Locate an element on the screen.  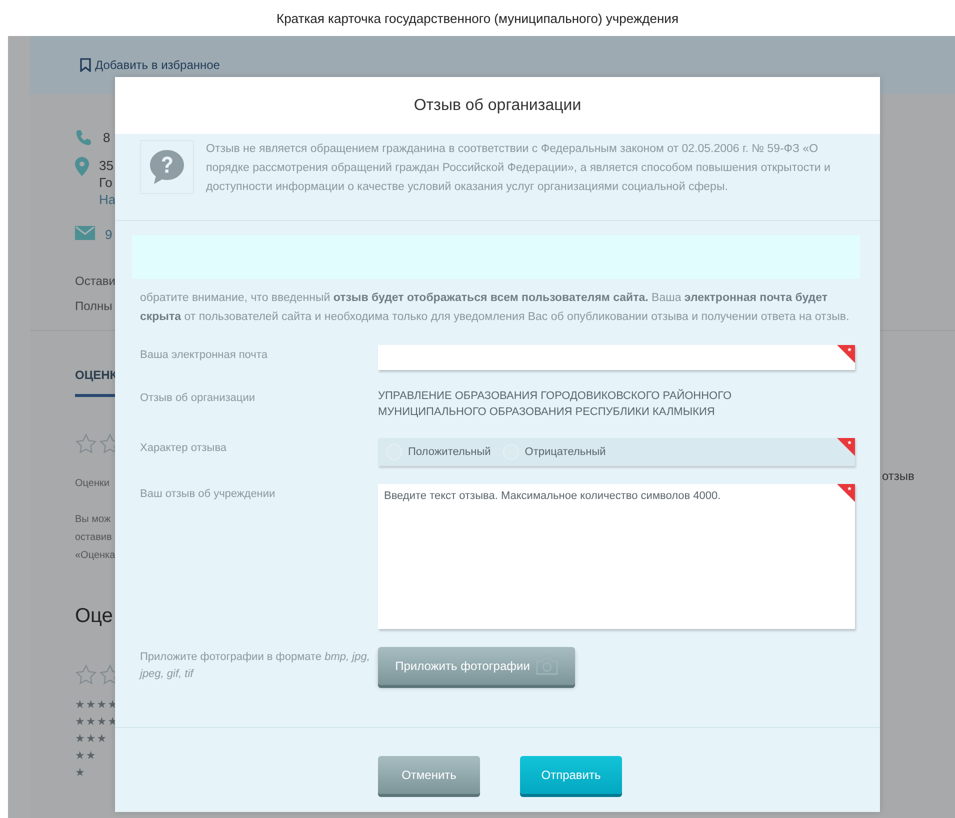
field-label: Ваш отзыв об учреждении is located at coordinates (208, 494).